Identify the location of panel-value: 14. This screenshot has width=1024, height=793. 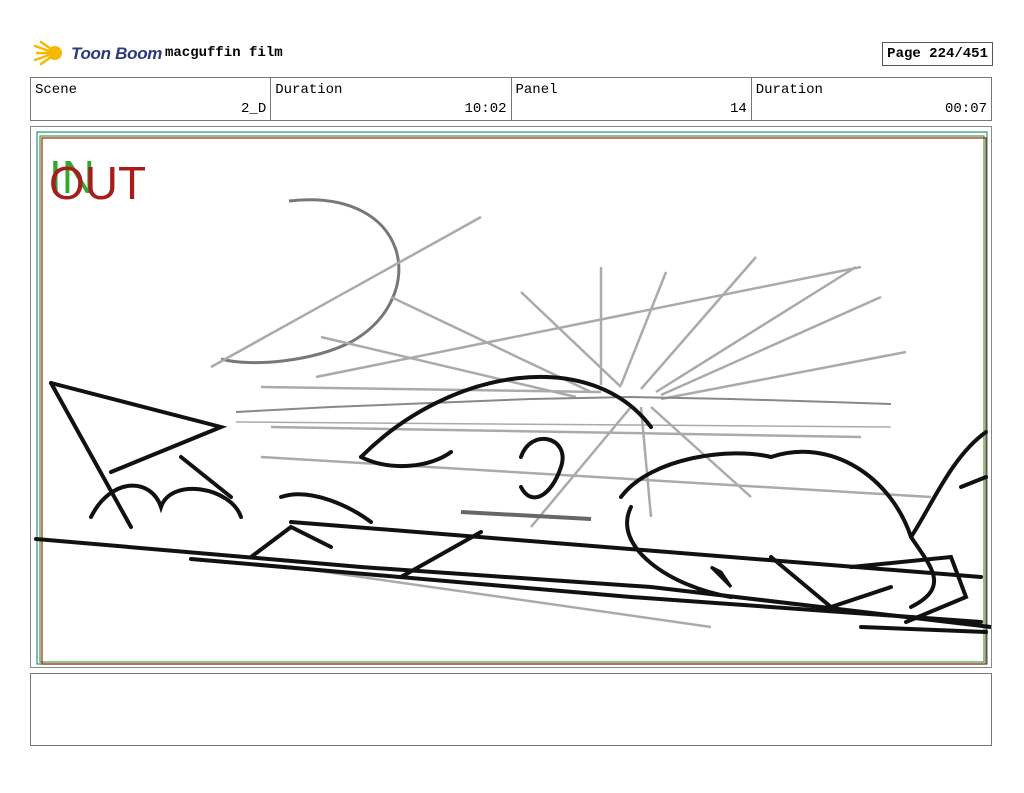
(738, 109).